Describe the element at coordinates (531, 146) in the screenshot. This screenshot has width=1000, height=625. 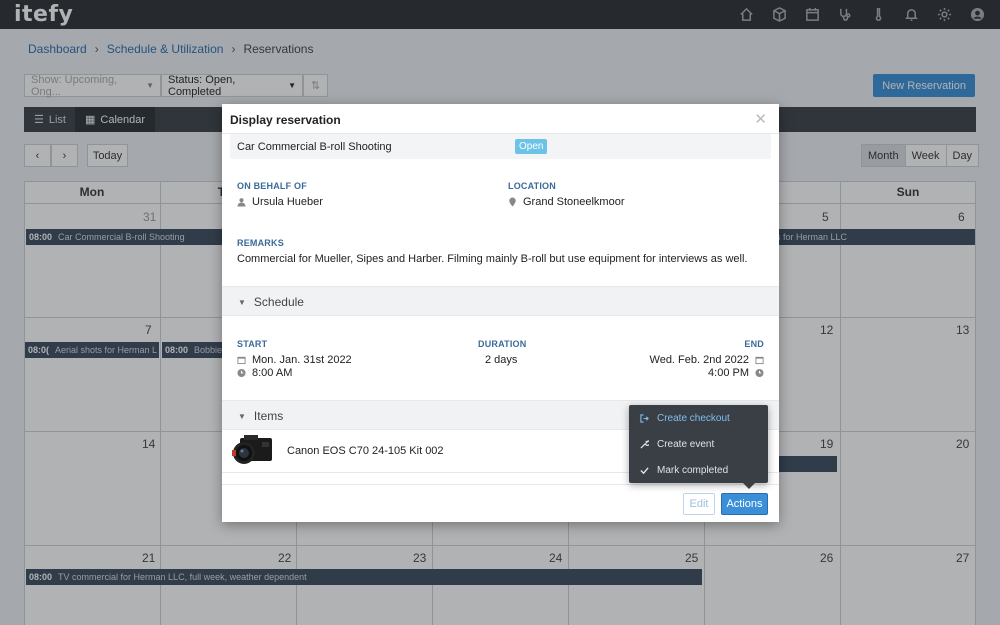
I see `status-badge: Open` at that location.